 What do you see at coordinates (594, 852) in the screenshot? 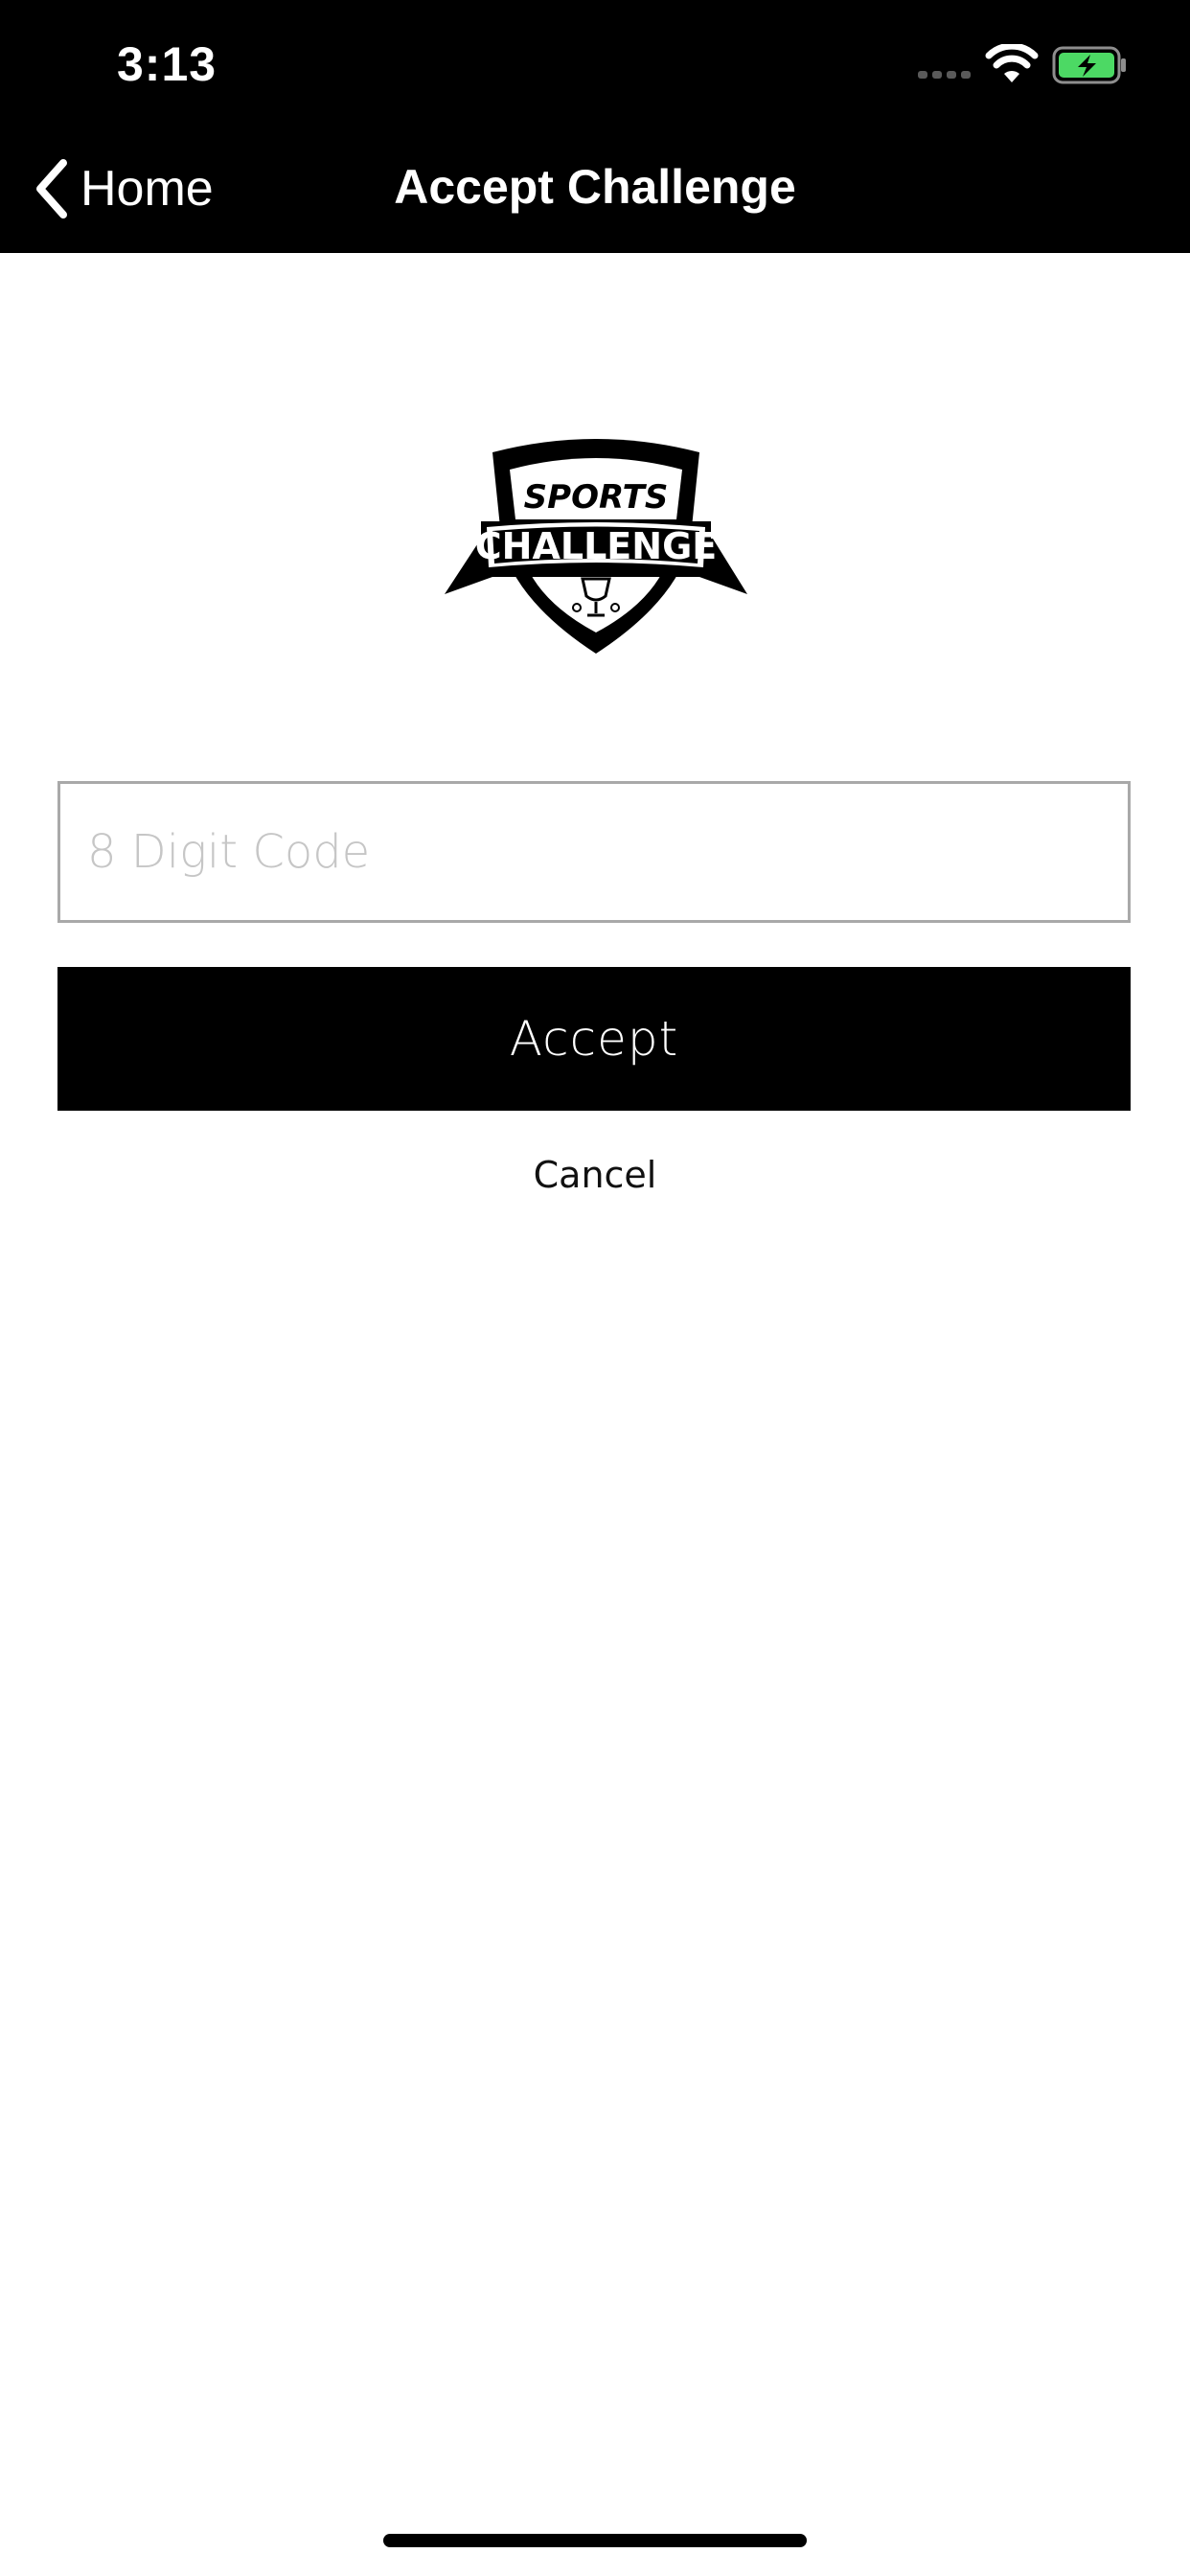
I see `code-input` at bounding box center [594, 852].